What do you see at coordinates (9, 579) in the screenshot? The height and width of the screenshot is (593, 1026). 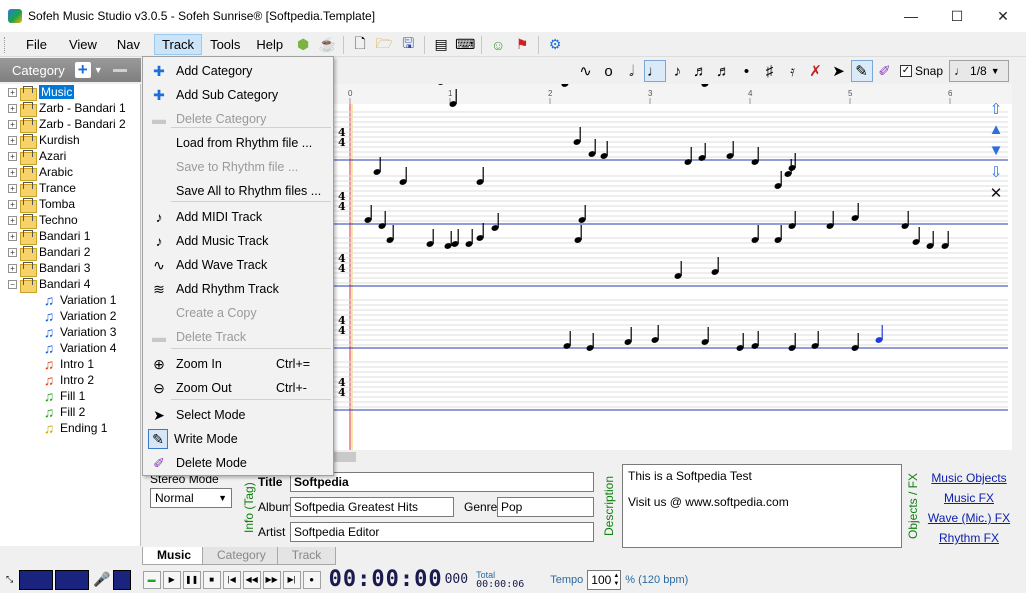 I see `zoom-icon: ⤡` at bounding box center [9, 579].